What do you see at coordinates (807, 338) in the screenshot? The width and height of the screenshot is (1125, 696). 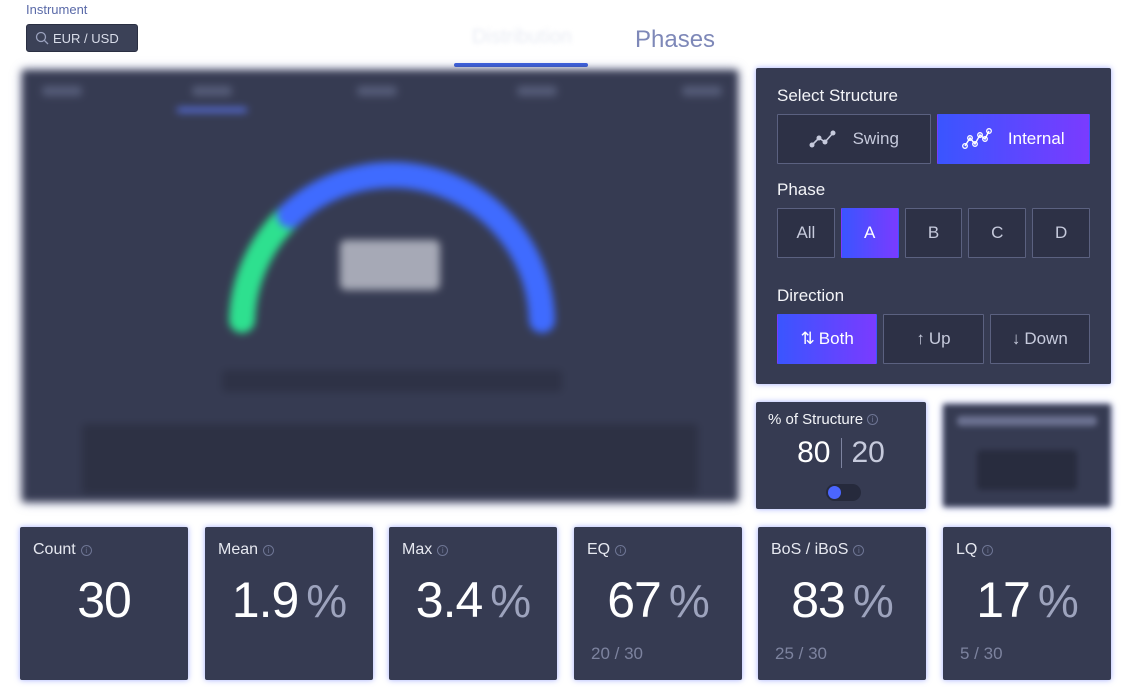 I see `arrows-up-down-icon: ⇅` at bounding box center [807, 338].